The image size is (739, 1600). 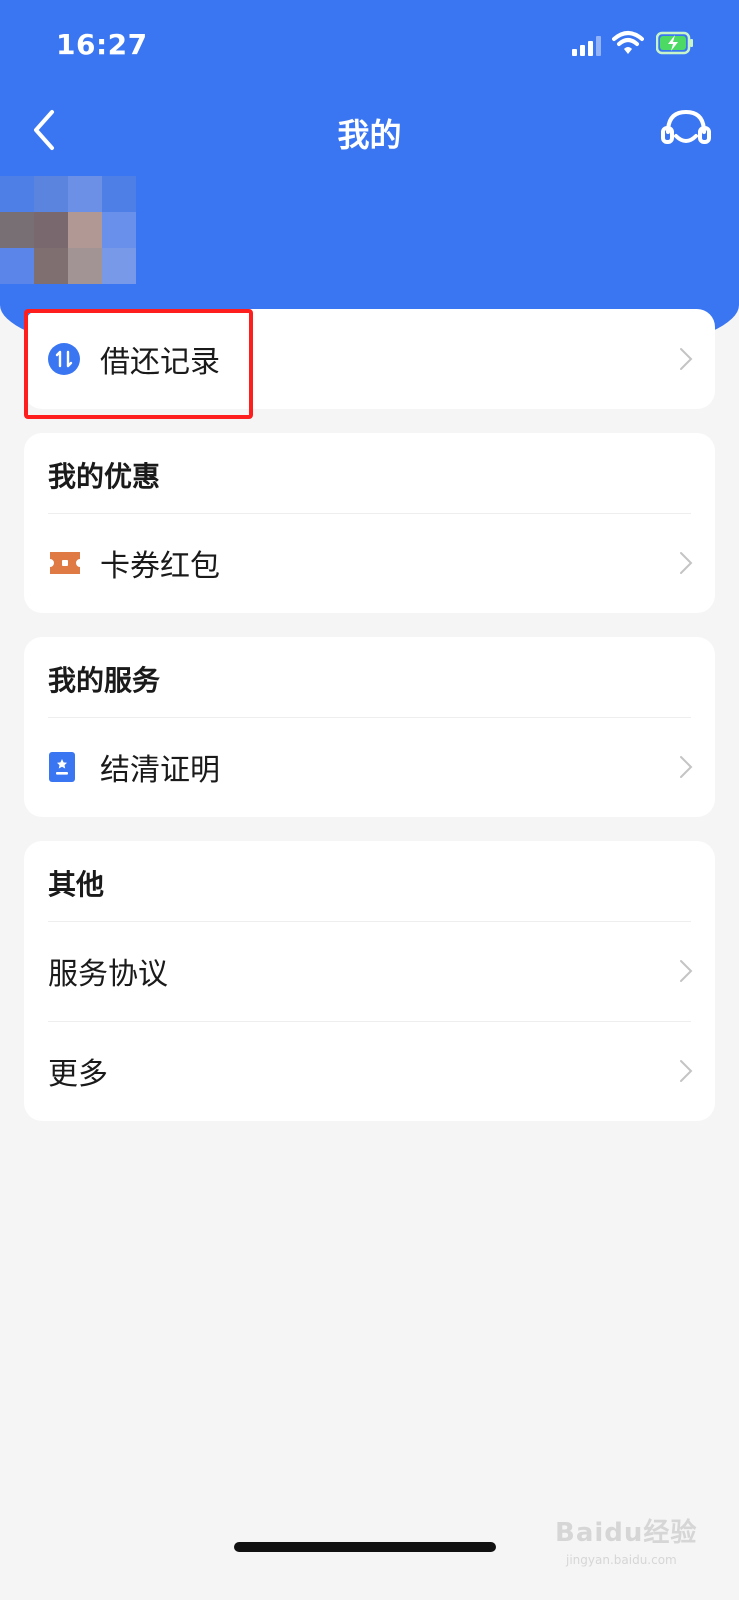 What do you see at coordinates (674, 43) in the screenshot?
I see `battery-charging-icon` at bounding box center [674, 43].